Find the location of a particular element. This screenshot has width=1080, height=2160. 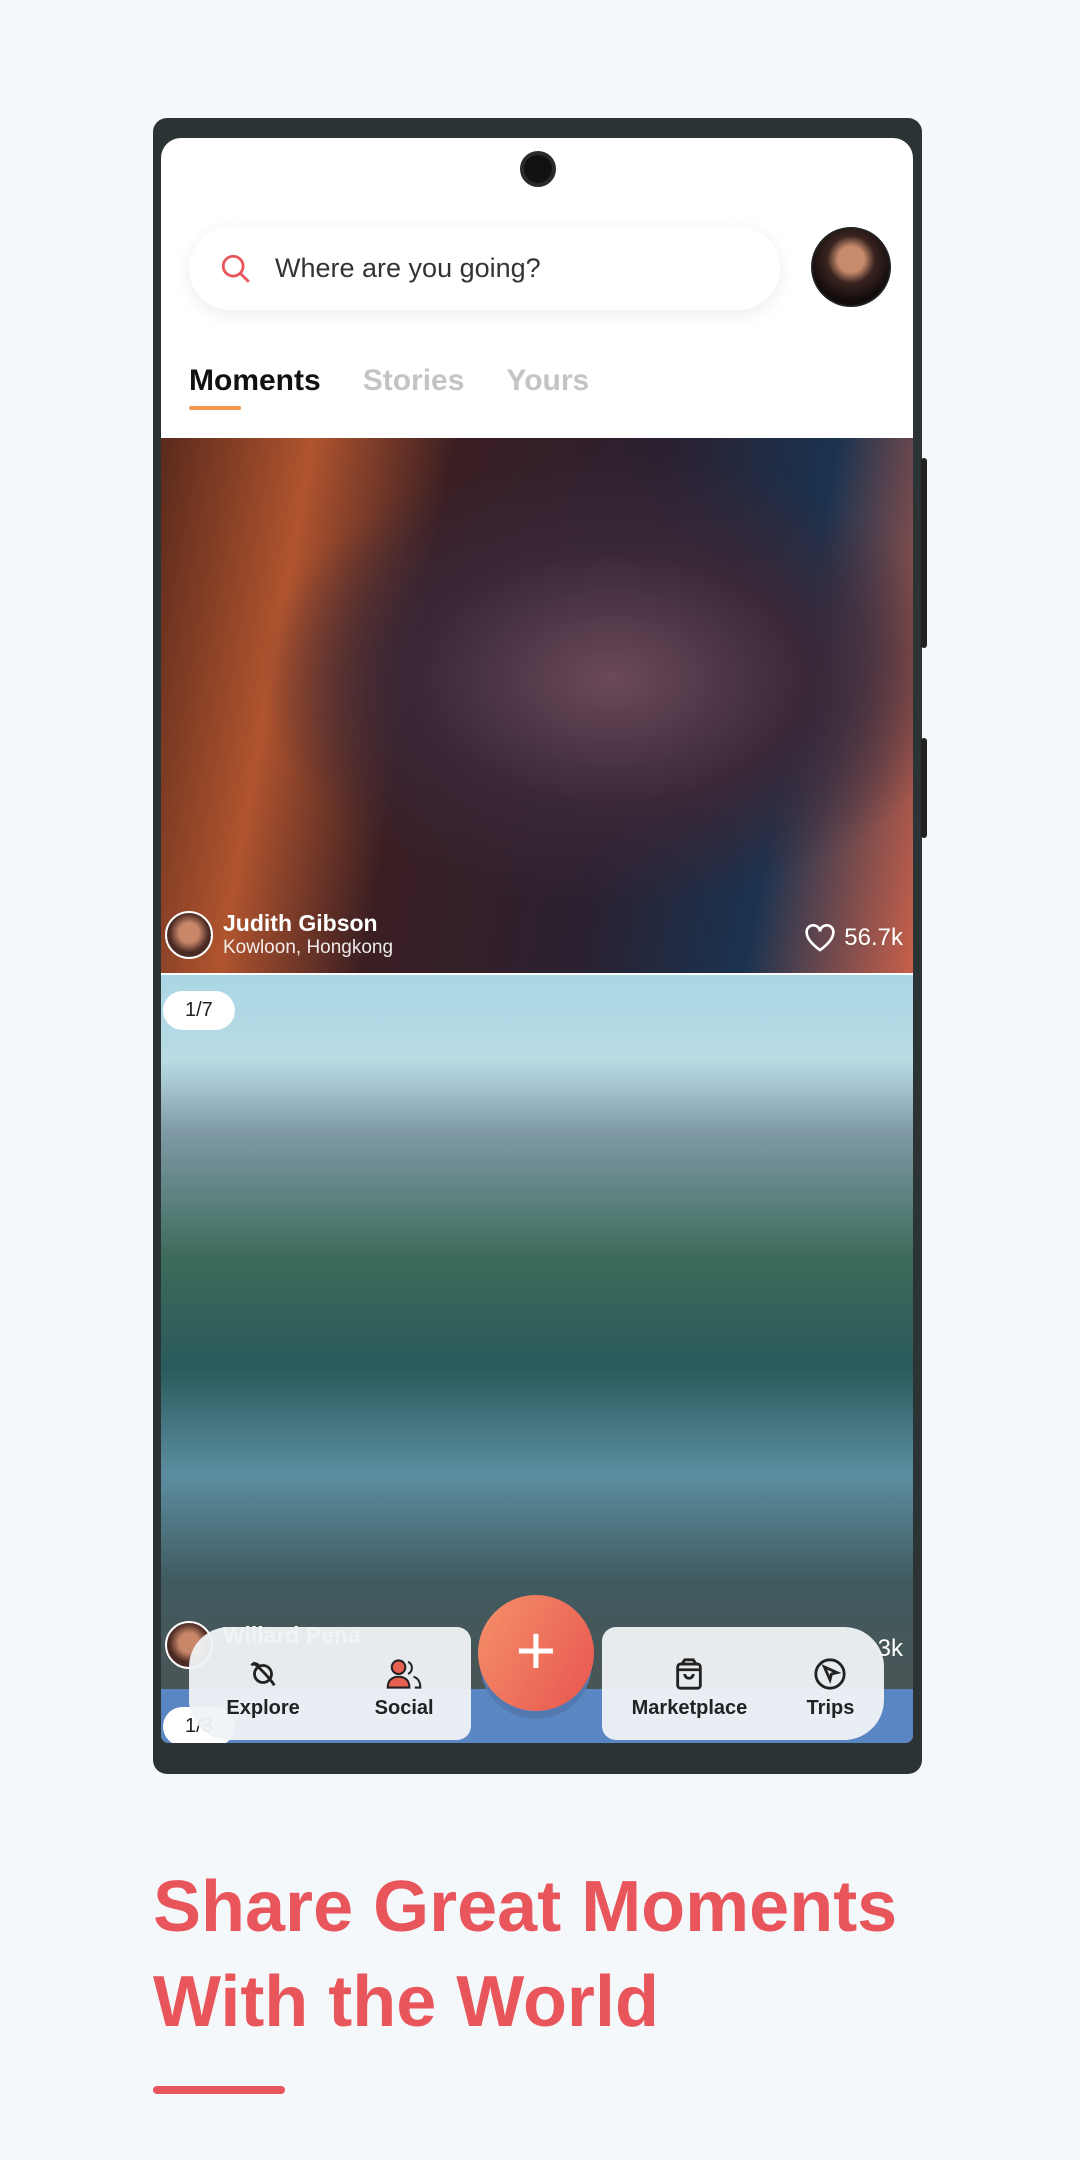

shopping-bag-icon is located at coordinates (689, 1674).